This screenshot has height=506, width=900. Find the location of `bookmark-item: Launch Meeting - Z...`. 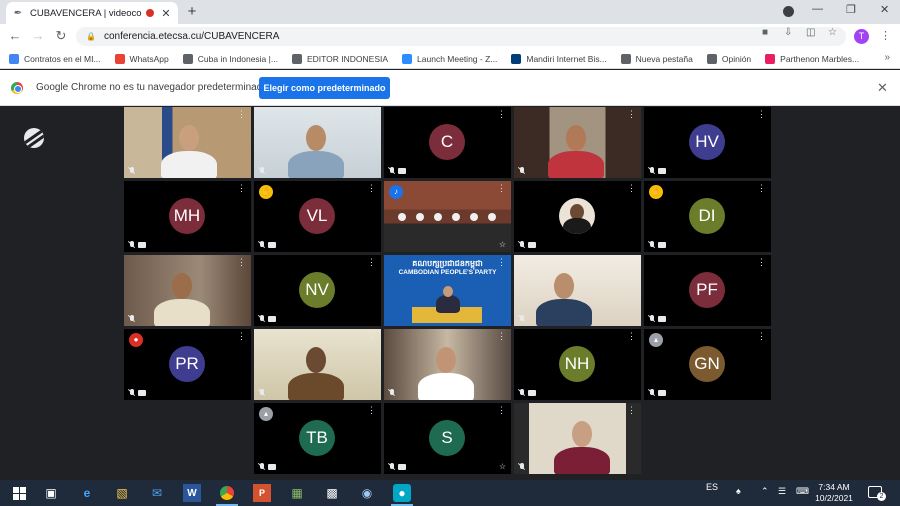

bookmark-item: Launch Meeting - Z... is located at coordinates (449, 58).